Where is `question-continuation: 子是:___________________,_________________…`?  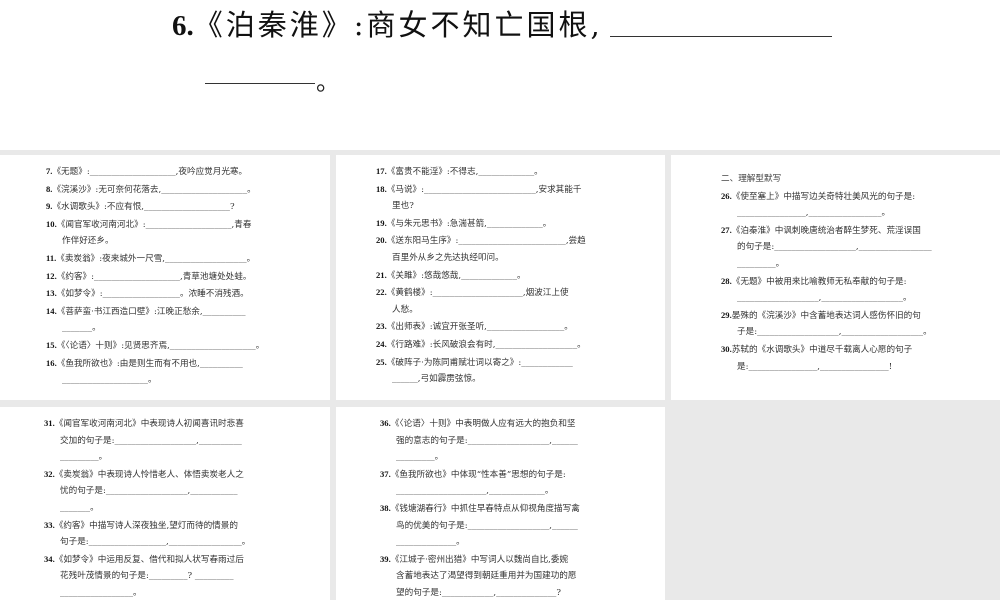
question-continuation: 子是:___________________,_________________… is located at coordinates (826, 332).